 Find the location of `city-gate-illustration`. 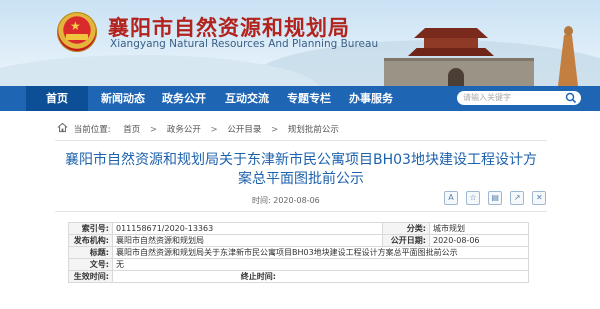

city-gate-illustration is located at coordinates (459, 57).